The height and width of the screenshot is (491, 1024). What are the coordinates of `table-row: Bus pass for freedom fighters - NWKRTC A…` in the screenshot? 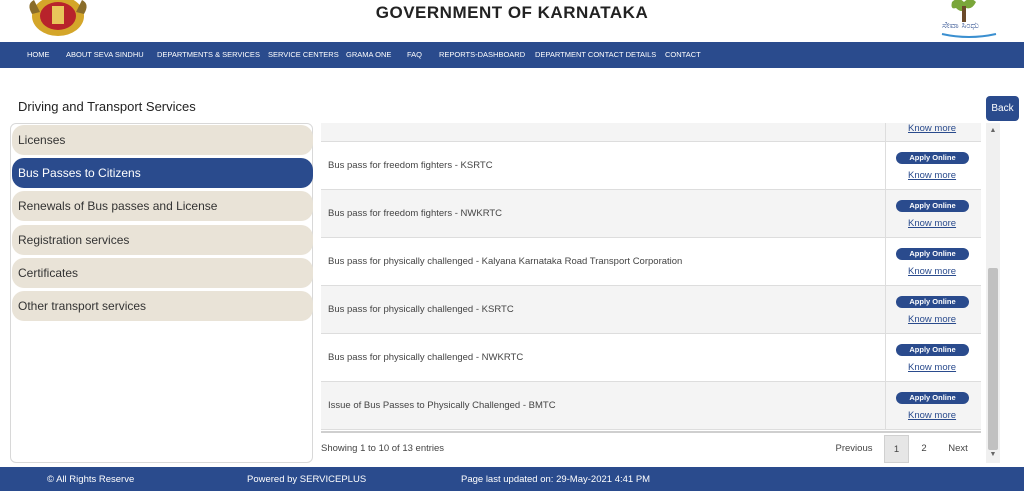 It's located at (651, 214).